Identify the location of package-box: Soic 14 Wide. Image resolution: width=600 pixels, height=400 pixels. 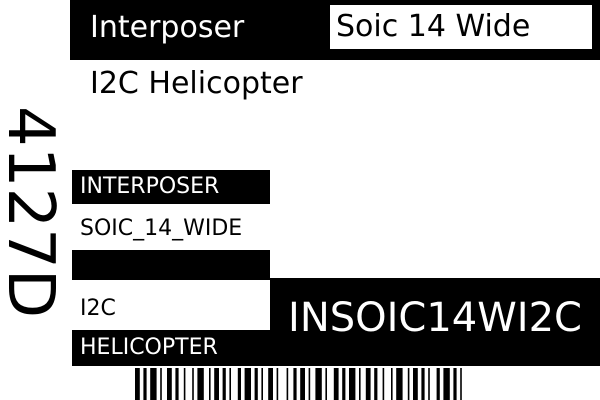
(461, 27).